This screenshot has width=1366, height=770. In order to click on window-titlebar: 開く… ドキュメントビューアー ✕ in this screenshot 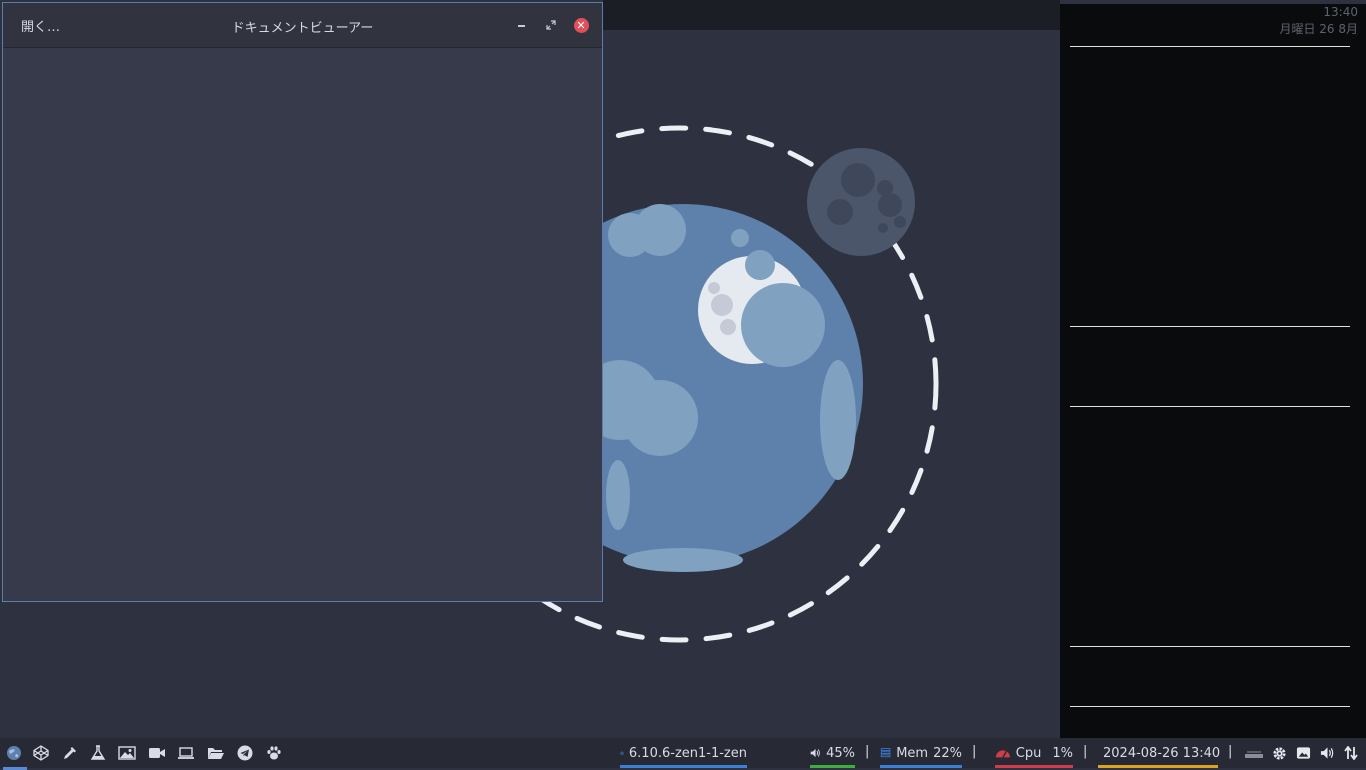, I will do `click(302, 25)`.